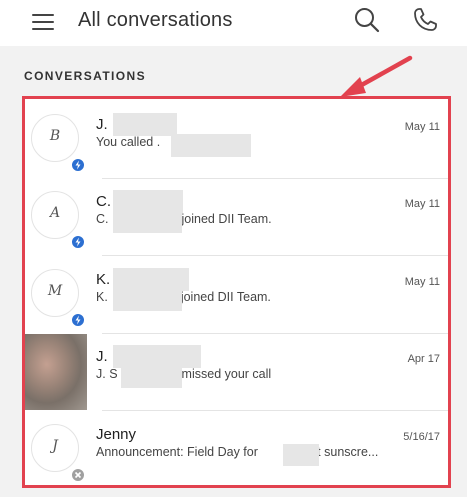 The image size is (467, 497). I want to click on avatar-initial: B, so click(55, 136).